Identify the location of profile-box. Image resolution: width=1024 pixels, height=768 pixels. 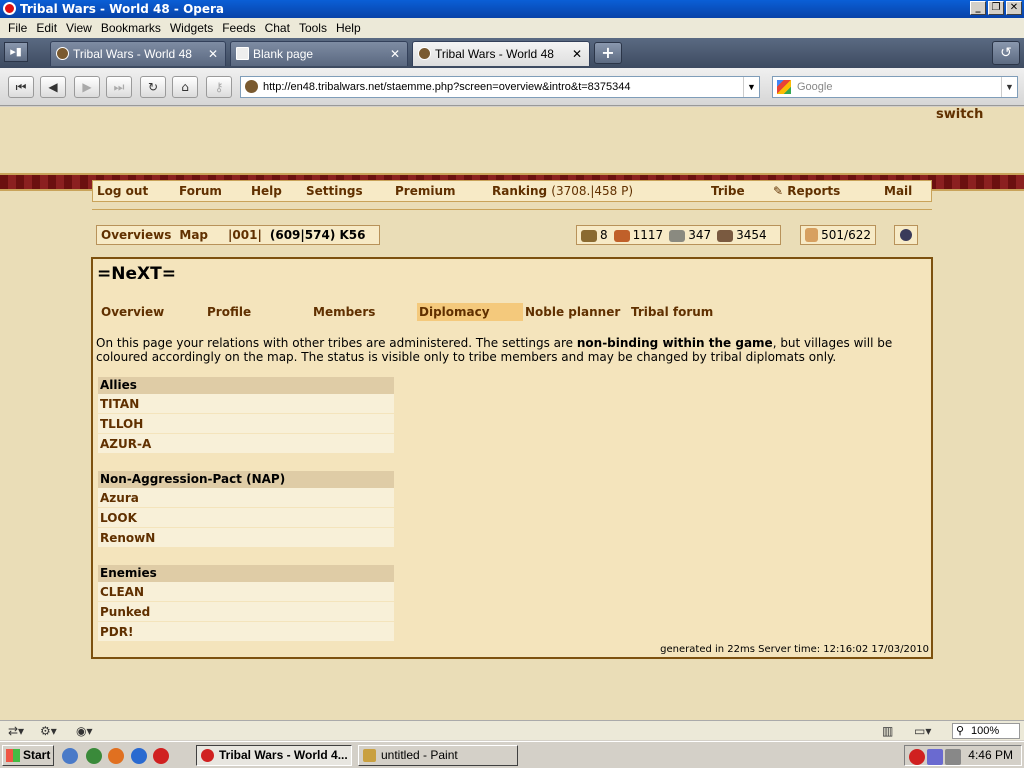
(906, 235).